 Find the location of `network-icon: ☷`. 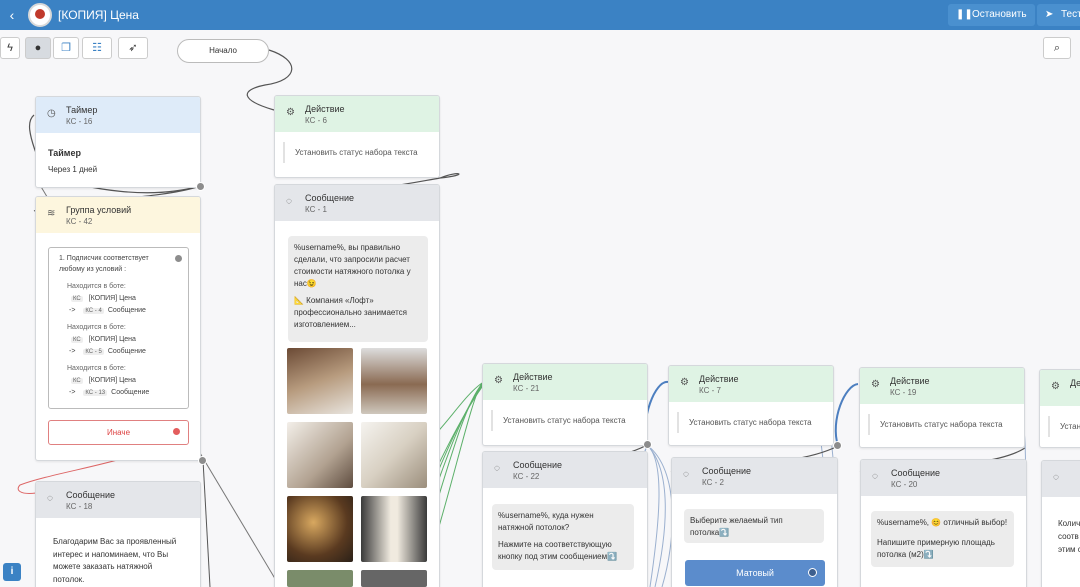

network-icon: ☷ is located at coordinates (97, 48).